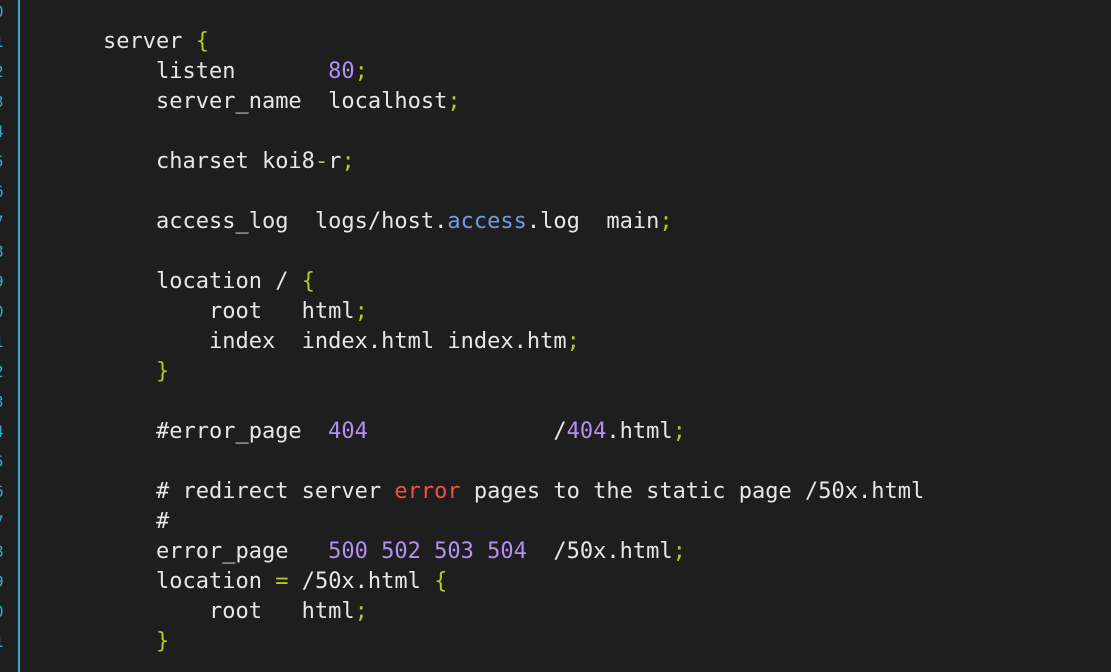 This screenshot has width=1111, height=672. I want to click on code-token: access_log logs/host., so click(301, 221).